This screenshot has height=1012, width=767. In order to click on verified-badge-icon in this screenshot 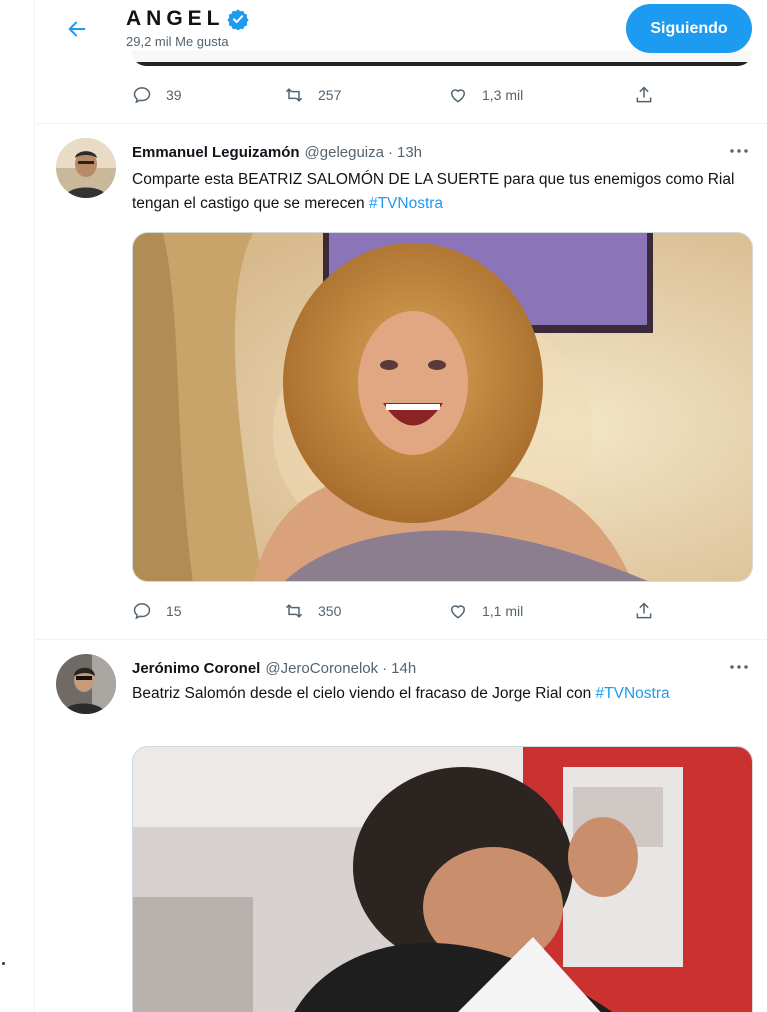, I will do `click(237, 19)`.